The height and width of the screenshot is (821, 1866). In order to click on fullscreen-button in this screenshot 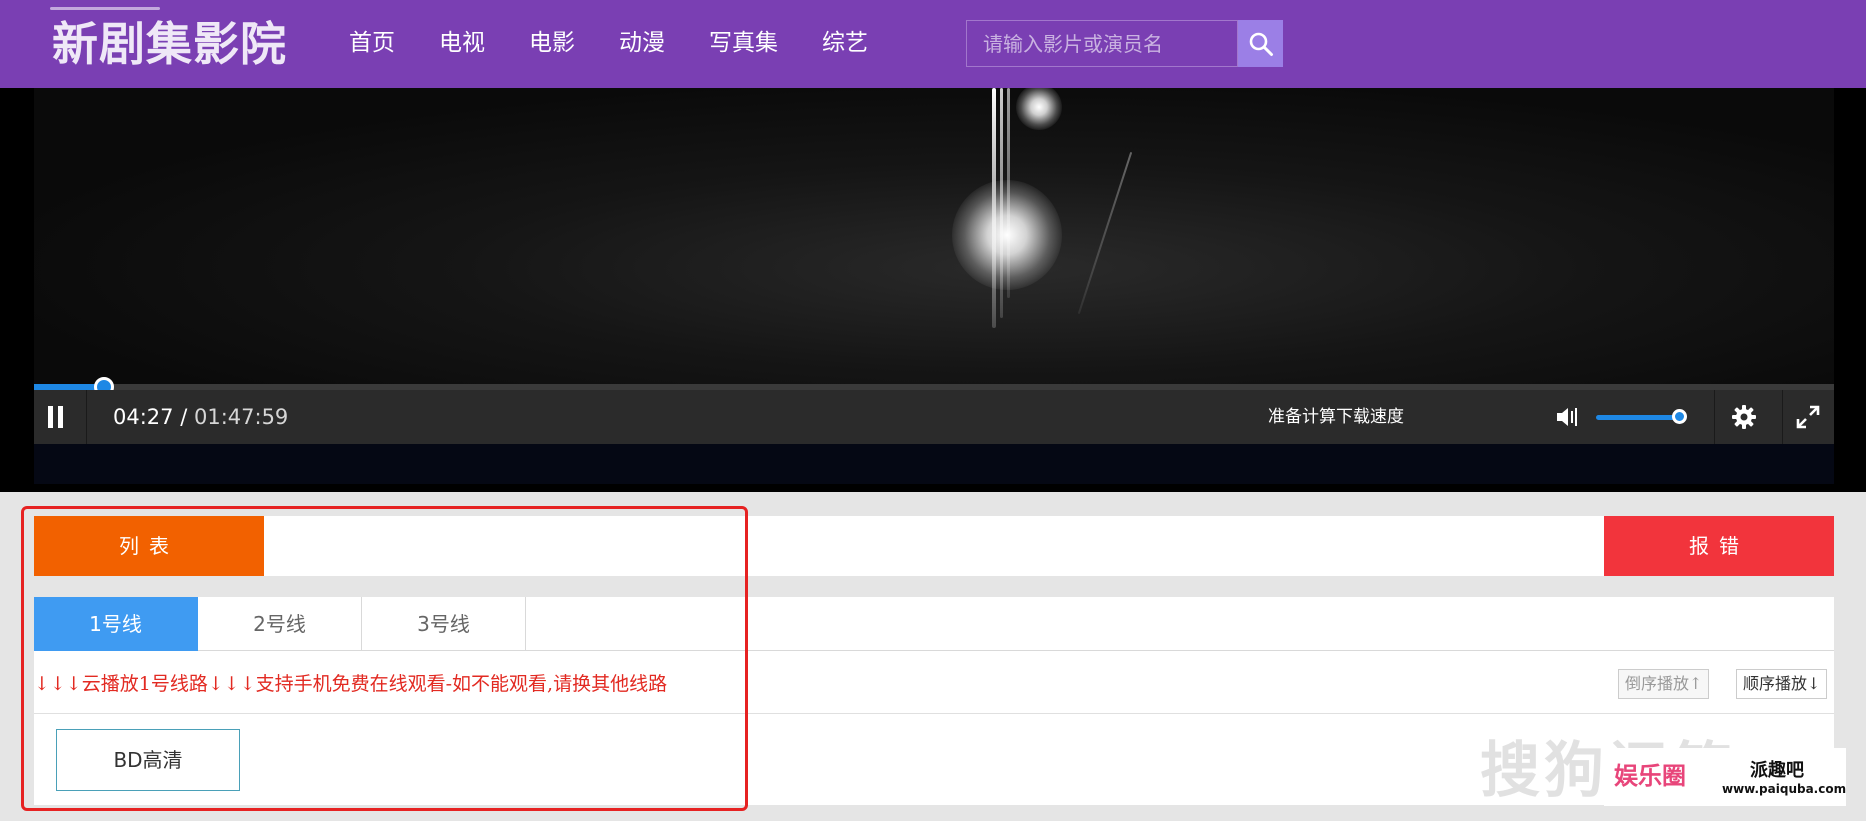, I will do `click(1808, 417)`.